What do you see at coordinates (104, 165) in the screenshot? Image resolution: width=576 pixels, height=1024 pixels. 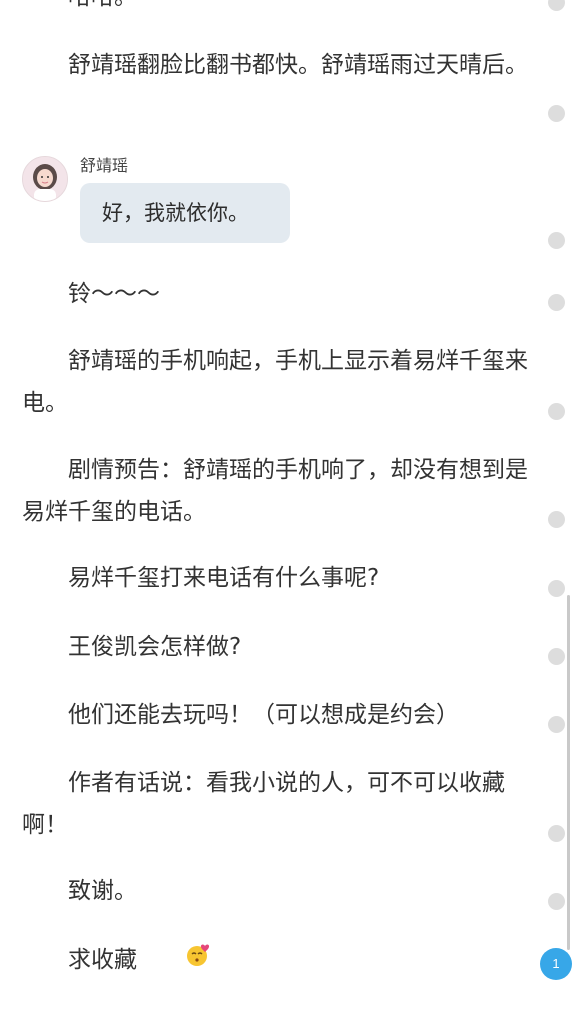 I see `speaker-name: 舒靖瑶` at bounding box center [104, 165].